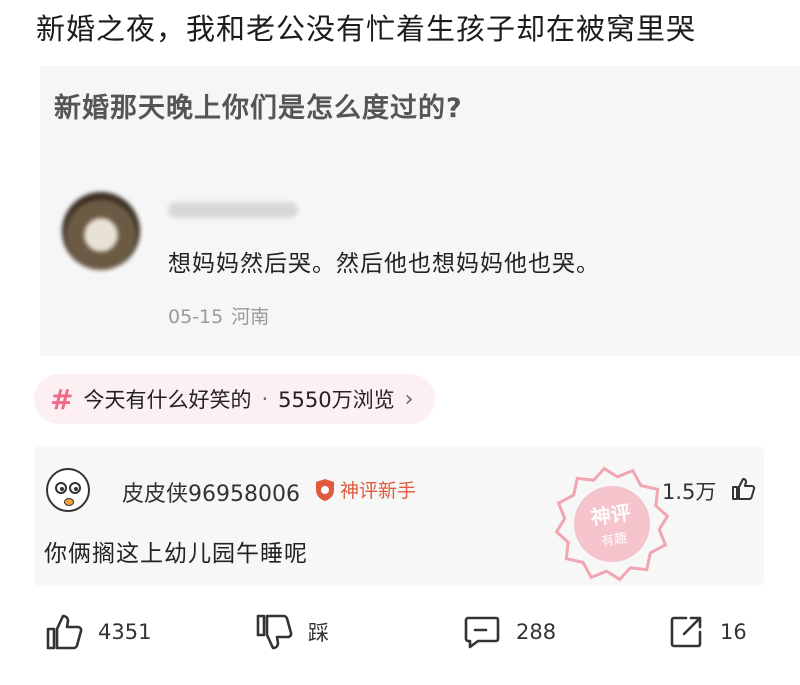 This screenshot has width=800, height=685. I want to click on like-button: 4351, so click(97, 632).